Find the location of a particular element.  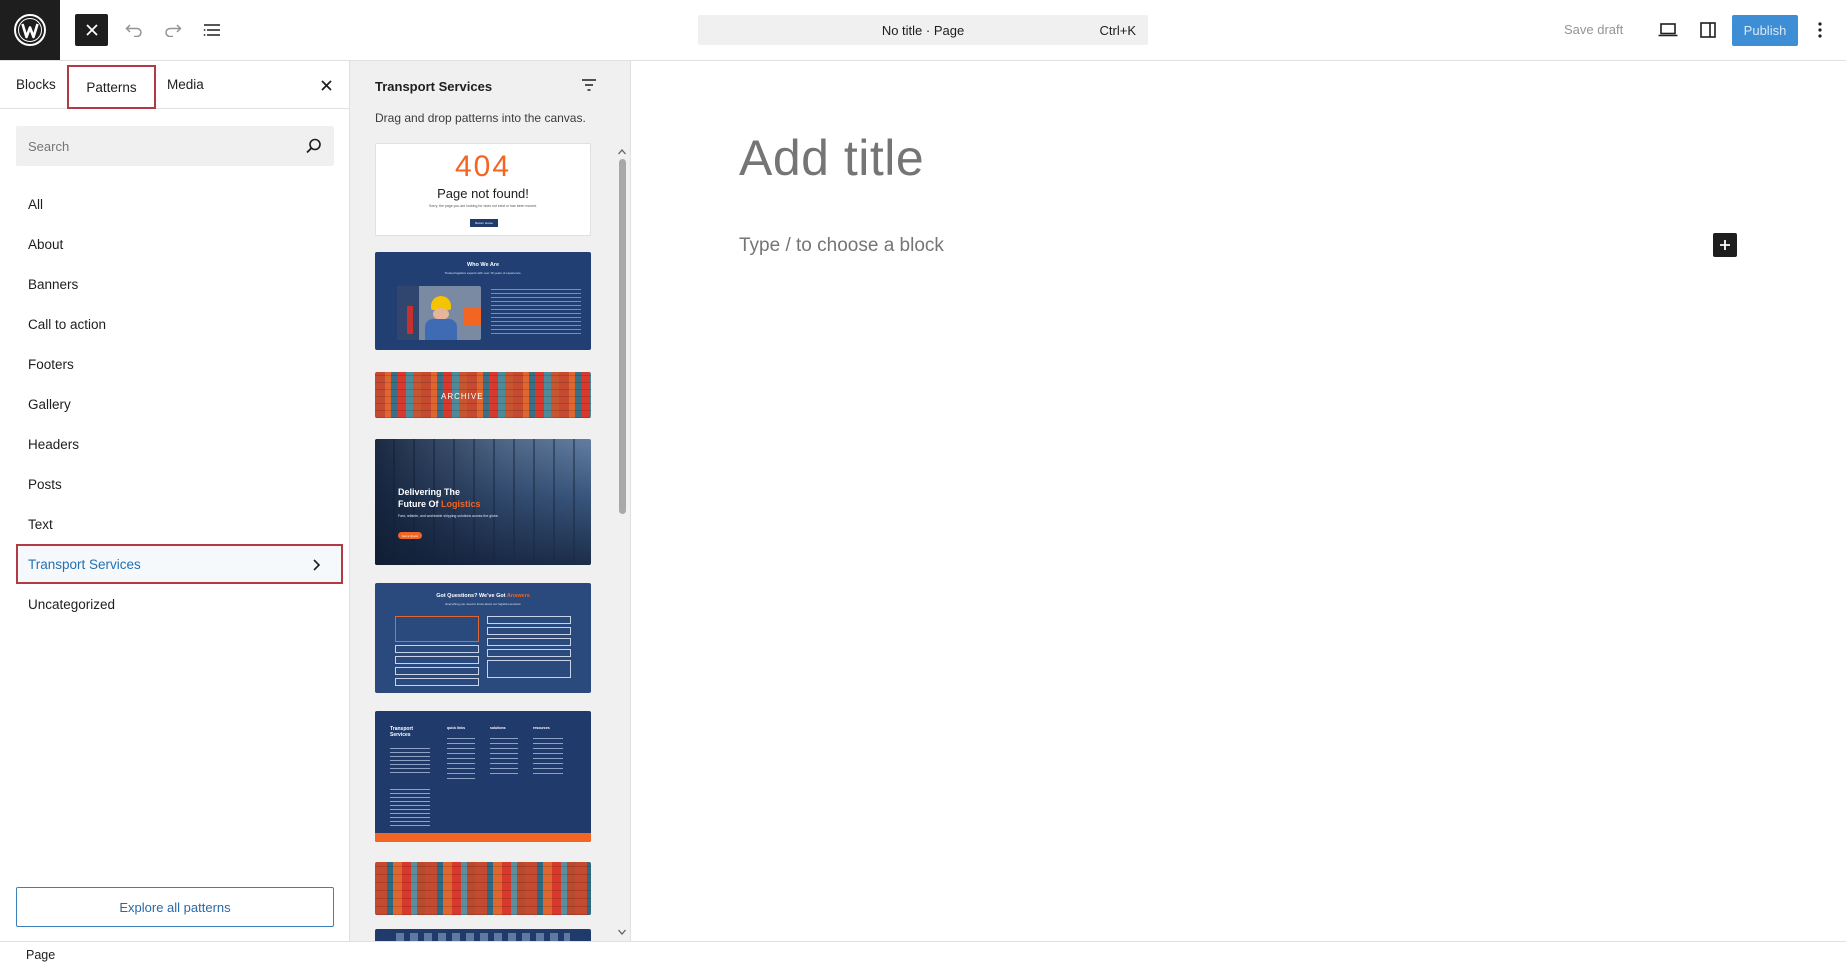

category-label: Transport Services is located at coordinates (84, 564).